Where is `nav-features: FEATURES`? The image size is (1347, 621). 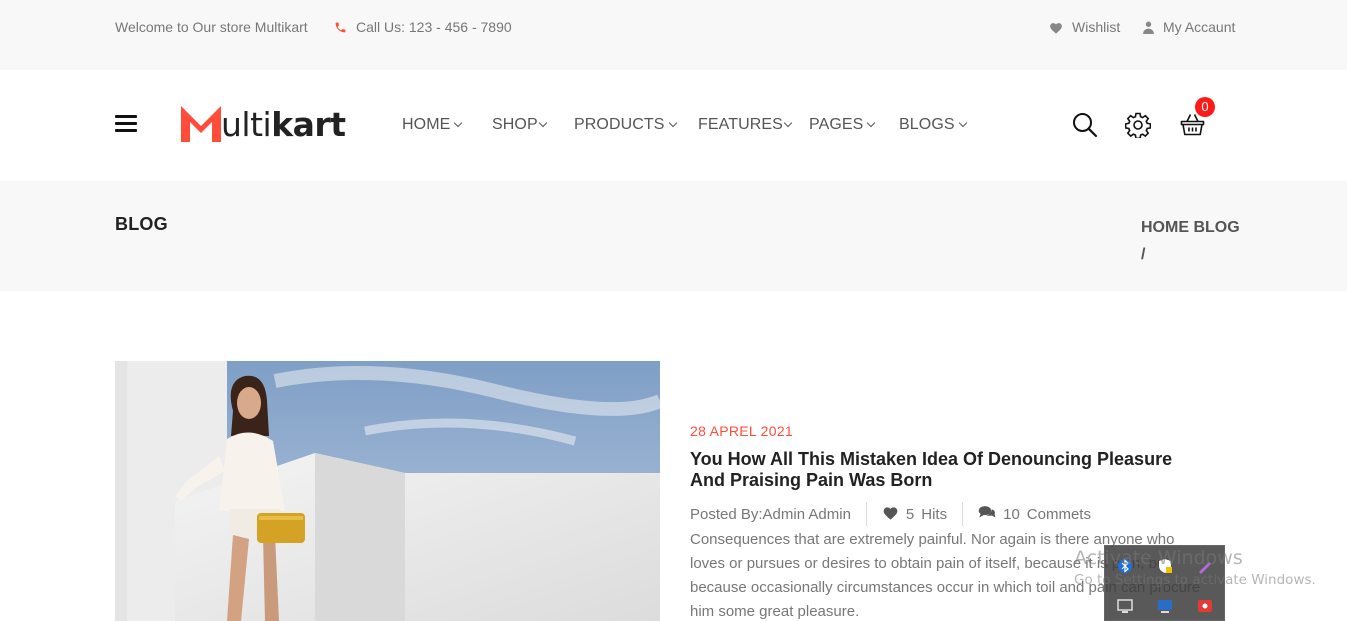 nav-features: FEATURES is located at coordinates (753, 125).